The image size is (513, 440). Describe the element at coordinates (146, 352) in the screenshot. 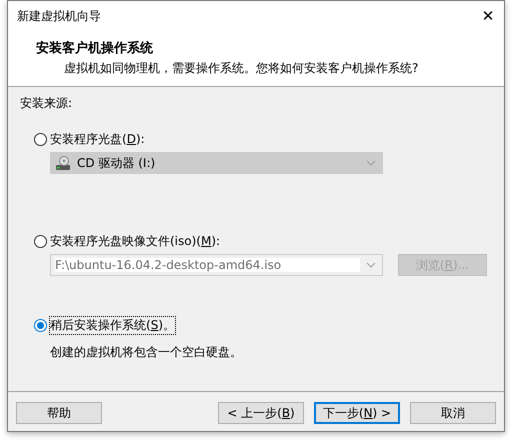

I see `option-description: 创建的虚拟机将包含一个空白硬盘。` at that location.